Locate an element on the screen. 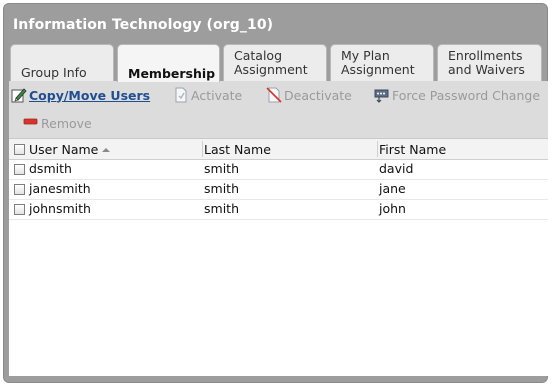 The width and height of the screenshot is (553, 387). remove-button: Remove is located at coordinates (57, 123).